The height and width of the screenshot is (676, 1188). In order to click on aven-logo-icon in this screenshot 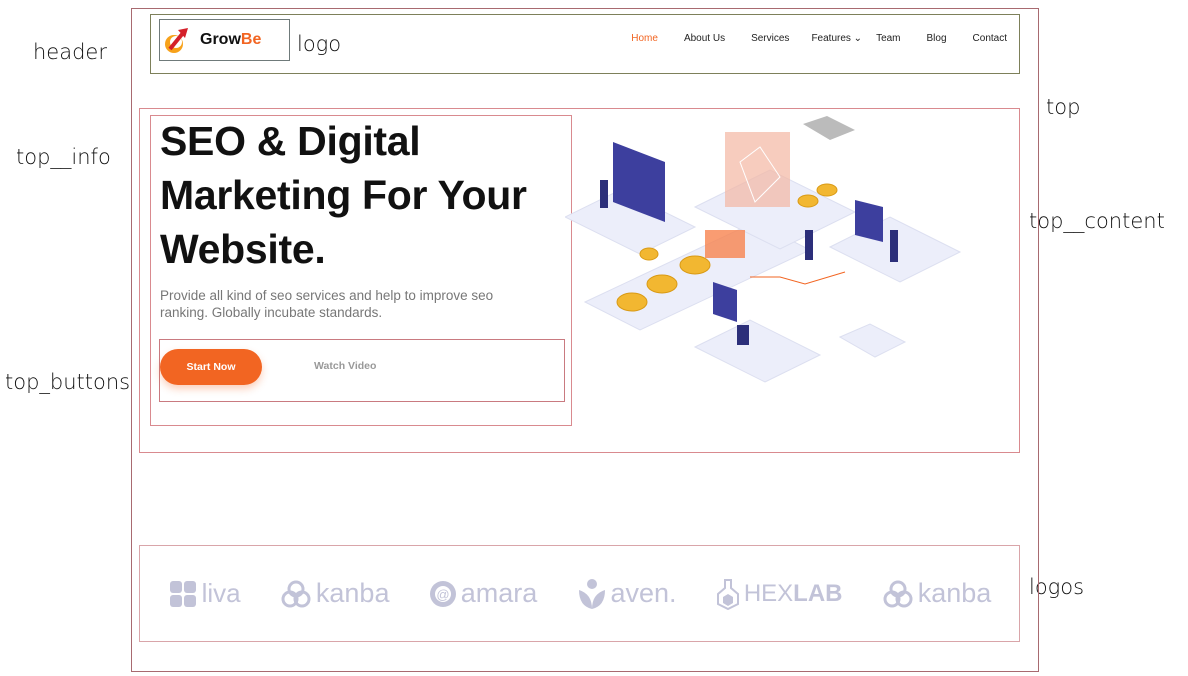, I will do `click(591, 593)`.